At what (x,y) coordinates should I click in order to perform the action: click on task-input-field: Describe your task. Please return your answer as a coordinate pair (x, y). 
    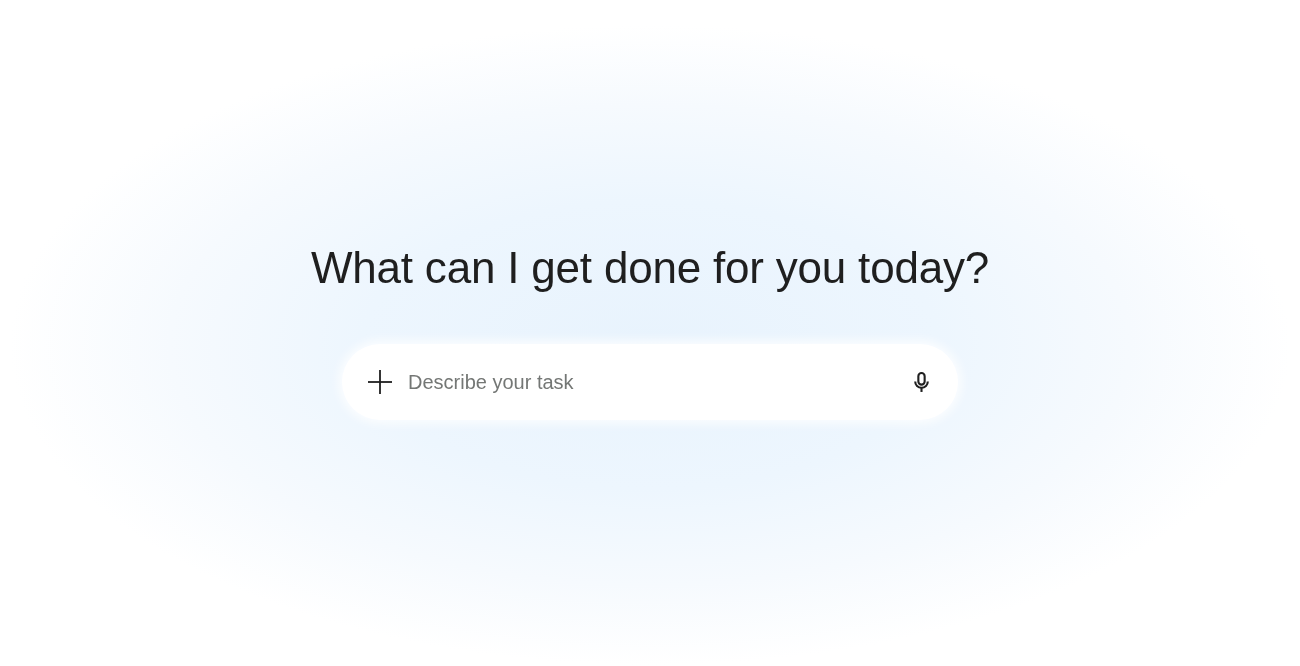
    Looking at the image, I should click on (653, 382).